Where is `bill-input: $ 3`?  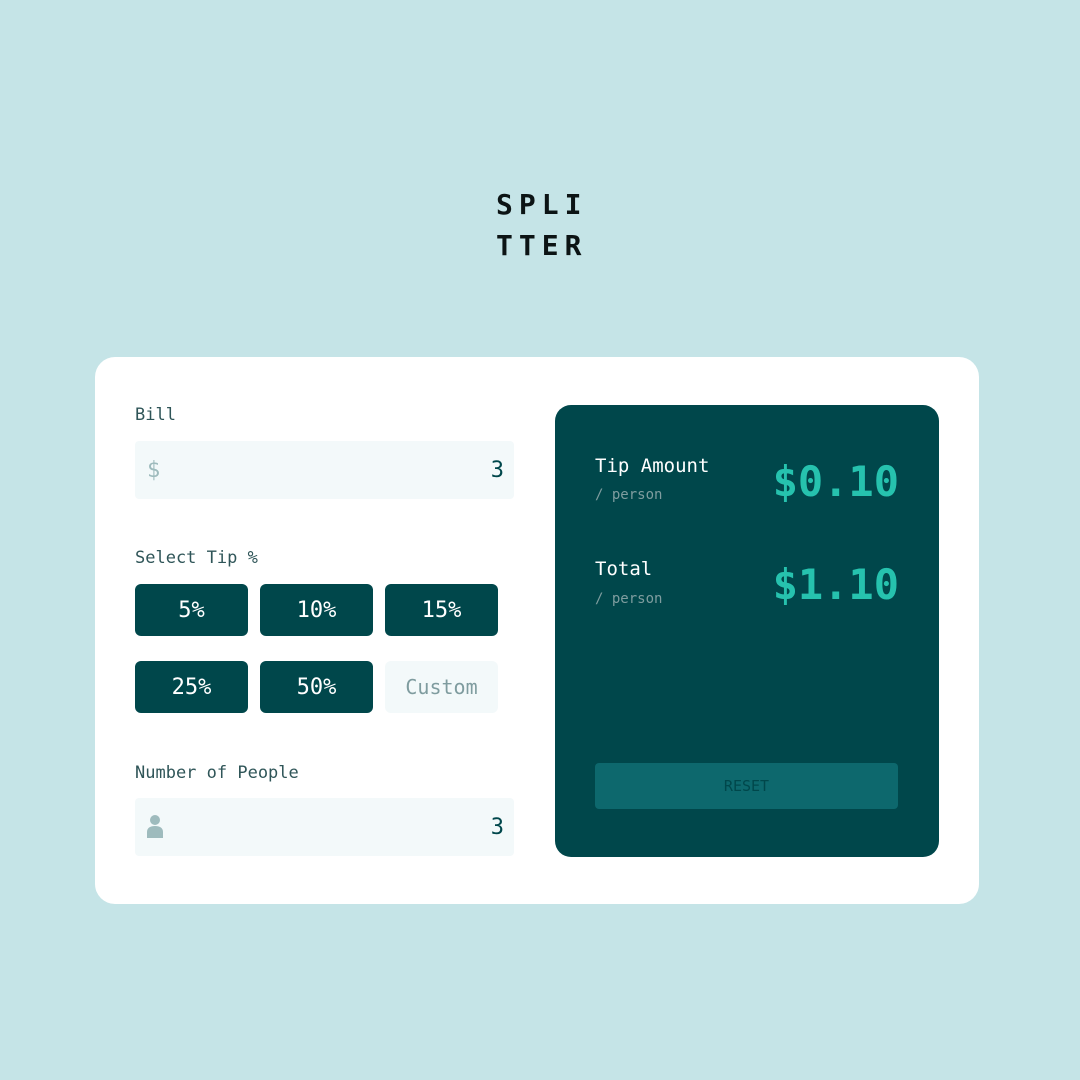 bill-input: $ 3 is located at coordinates (324, 470).